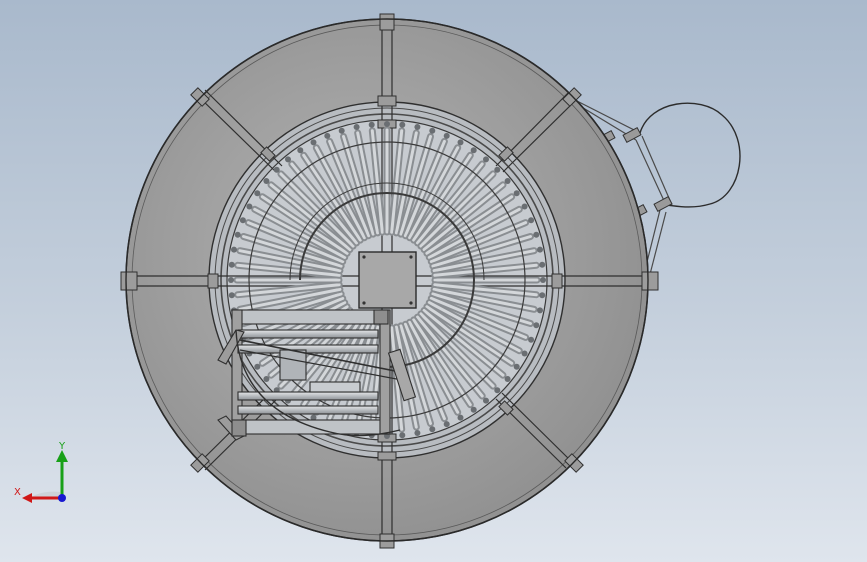 The height and width of the screenshot is (562, 867). Describe the element at coordinates (41, 472) in the screenshot. I see `axis-triad: Y X` at that location.